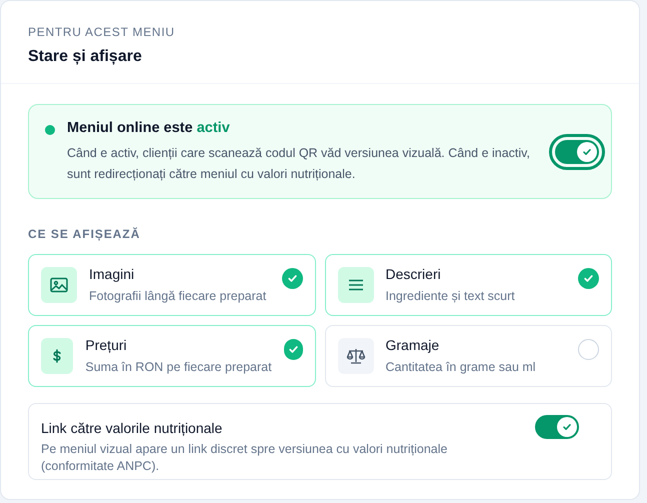 The height and width of the screenshot is (503, 647). What do you see at coordinates (413, 346) in the screenshot?
I see `option-title: Gramaje` at bounding box center [413, 346].